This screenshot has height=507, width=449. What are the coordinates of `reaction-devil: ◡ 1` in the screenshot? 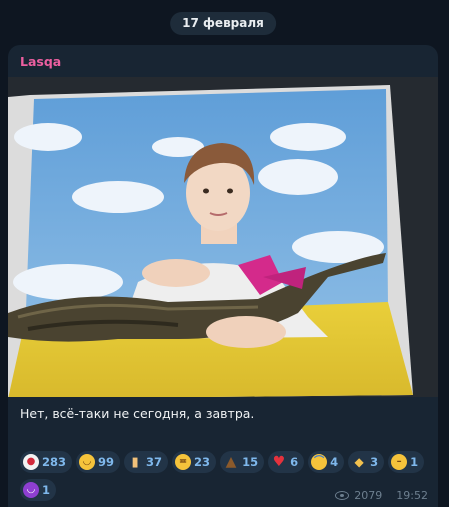 It's located at (38, 490).